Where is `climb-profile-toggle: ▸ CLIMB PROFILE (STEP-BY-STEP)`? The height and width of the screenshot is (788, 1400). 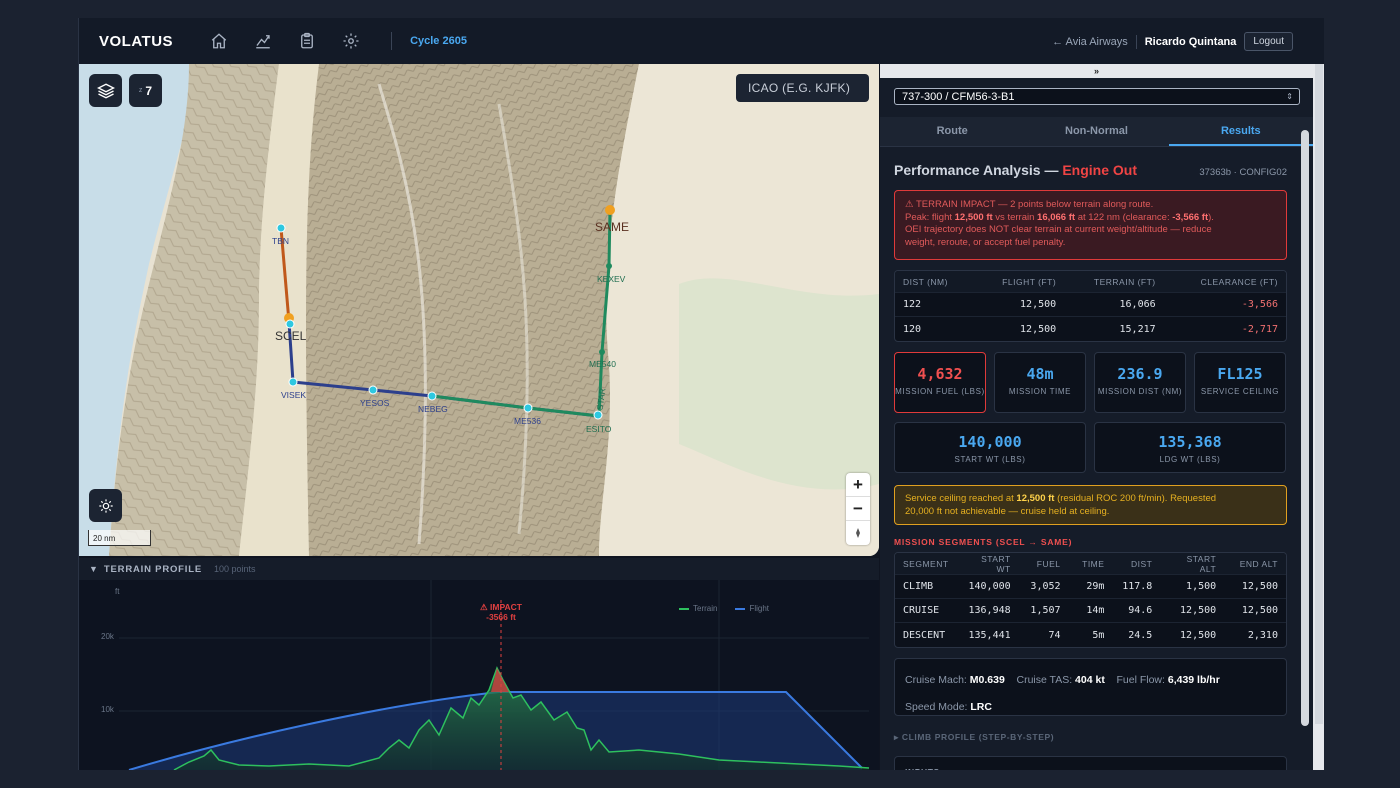
climb-profile-toggle: ▸ CLIMB PROFILE (STEP-BY-STEP) is located at coordinates (974, 737).